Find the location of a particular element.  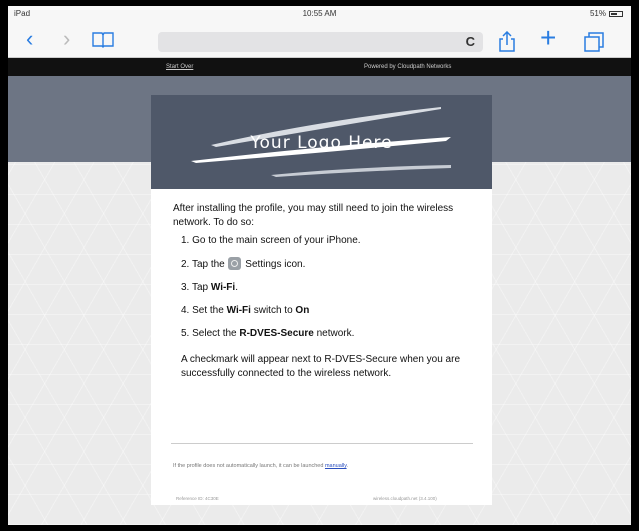

start-over-link: Start Over is located at coordinates (179, 67).